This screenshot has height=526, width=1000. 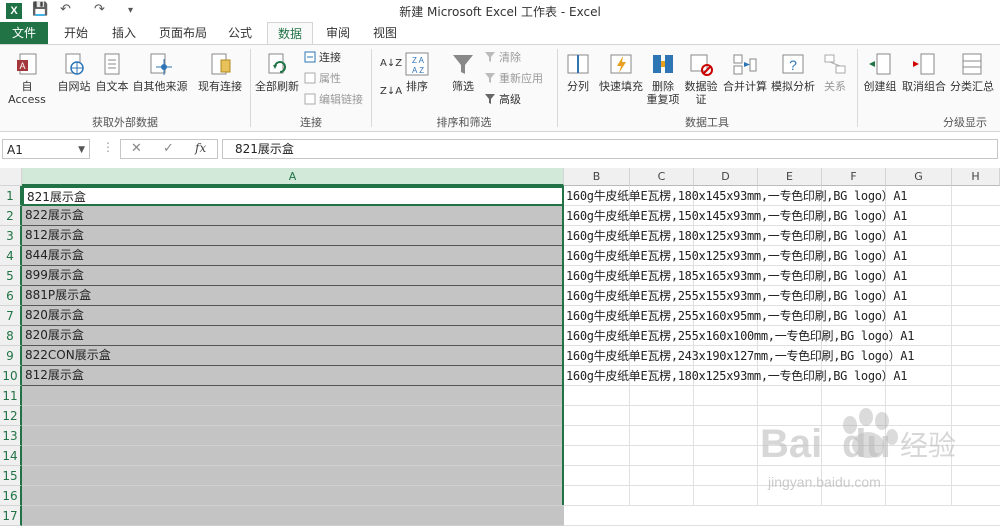 What do you see at coordinates (463, 72) in the screenshot?
I see `filter-button: 筛选` at bounding box center [463, 72].